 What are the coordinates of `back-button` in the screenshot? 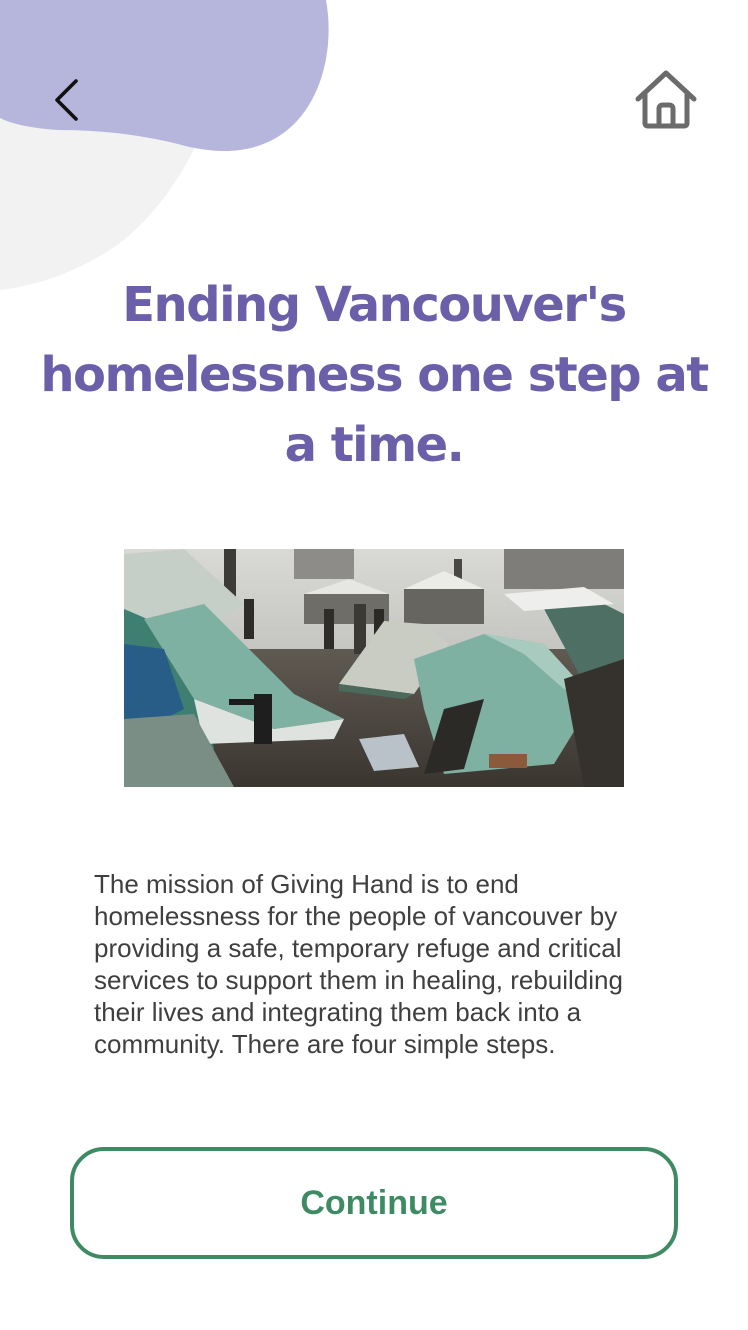 It's located at (68, 100).